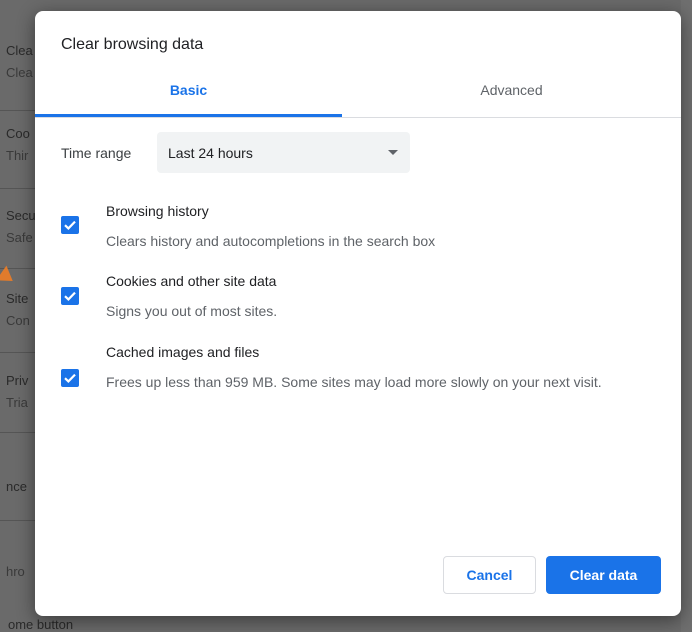 The image size is (692, 632). Describe the element at coordinates (210, 153) in the screenshot. I see `time-range-value: Last 24 hours` at that location.